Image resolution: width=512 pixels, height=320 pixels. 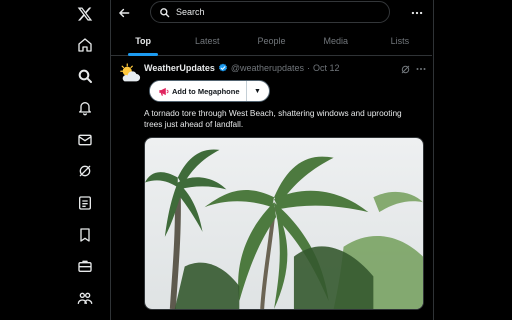 I want to click on author-name: WeatherUpdates, so click(x=179, y=68).